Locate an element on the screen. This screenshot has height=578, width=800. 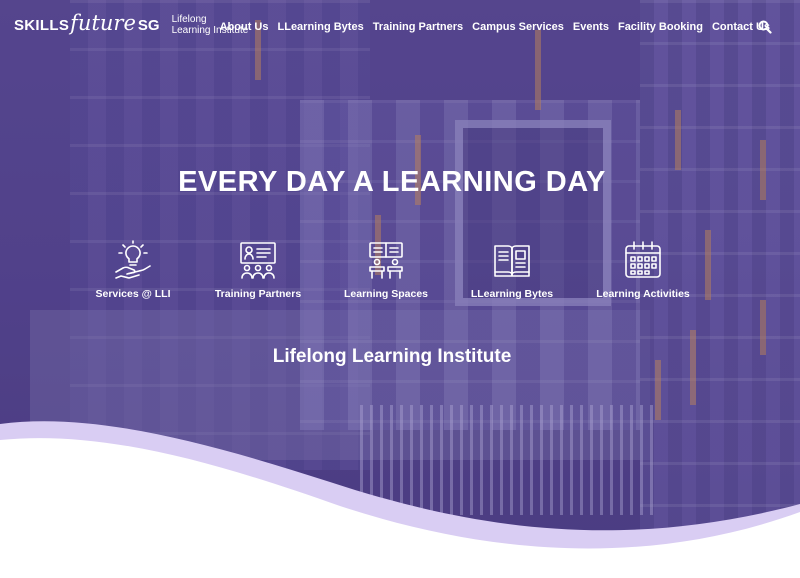
feature-learning-spaces: Learning Spaces is located at coordinates (386, 270).